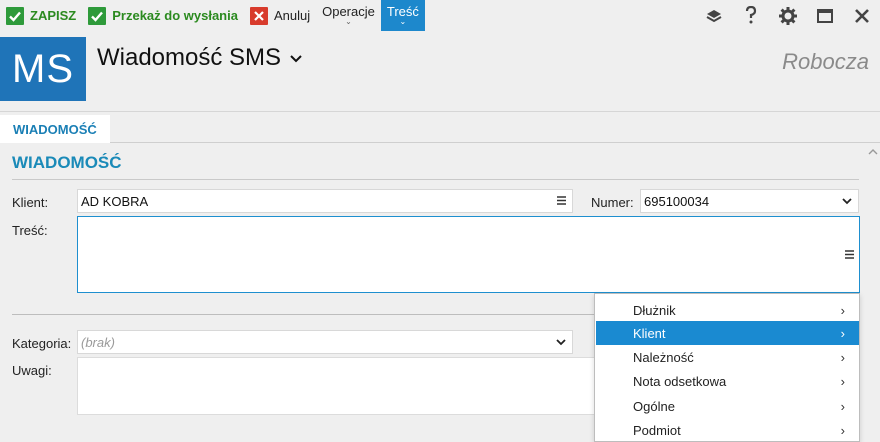 This screenshot has width=880, height=442. What do you see at coordinates (303, 314) in the screenshot?
I see `form-divider` at bounding box center [303, 314].